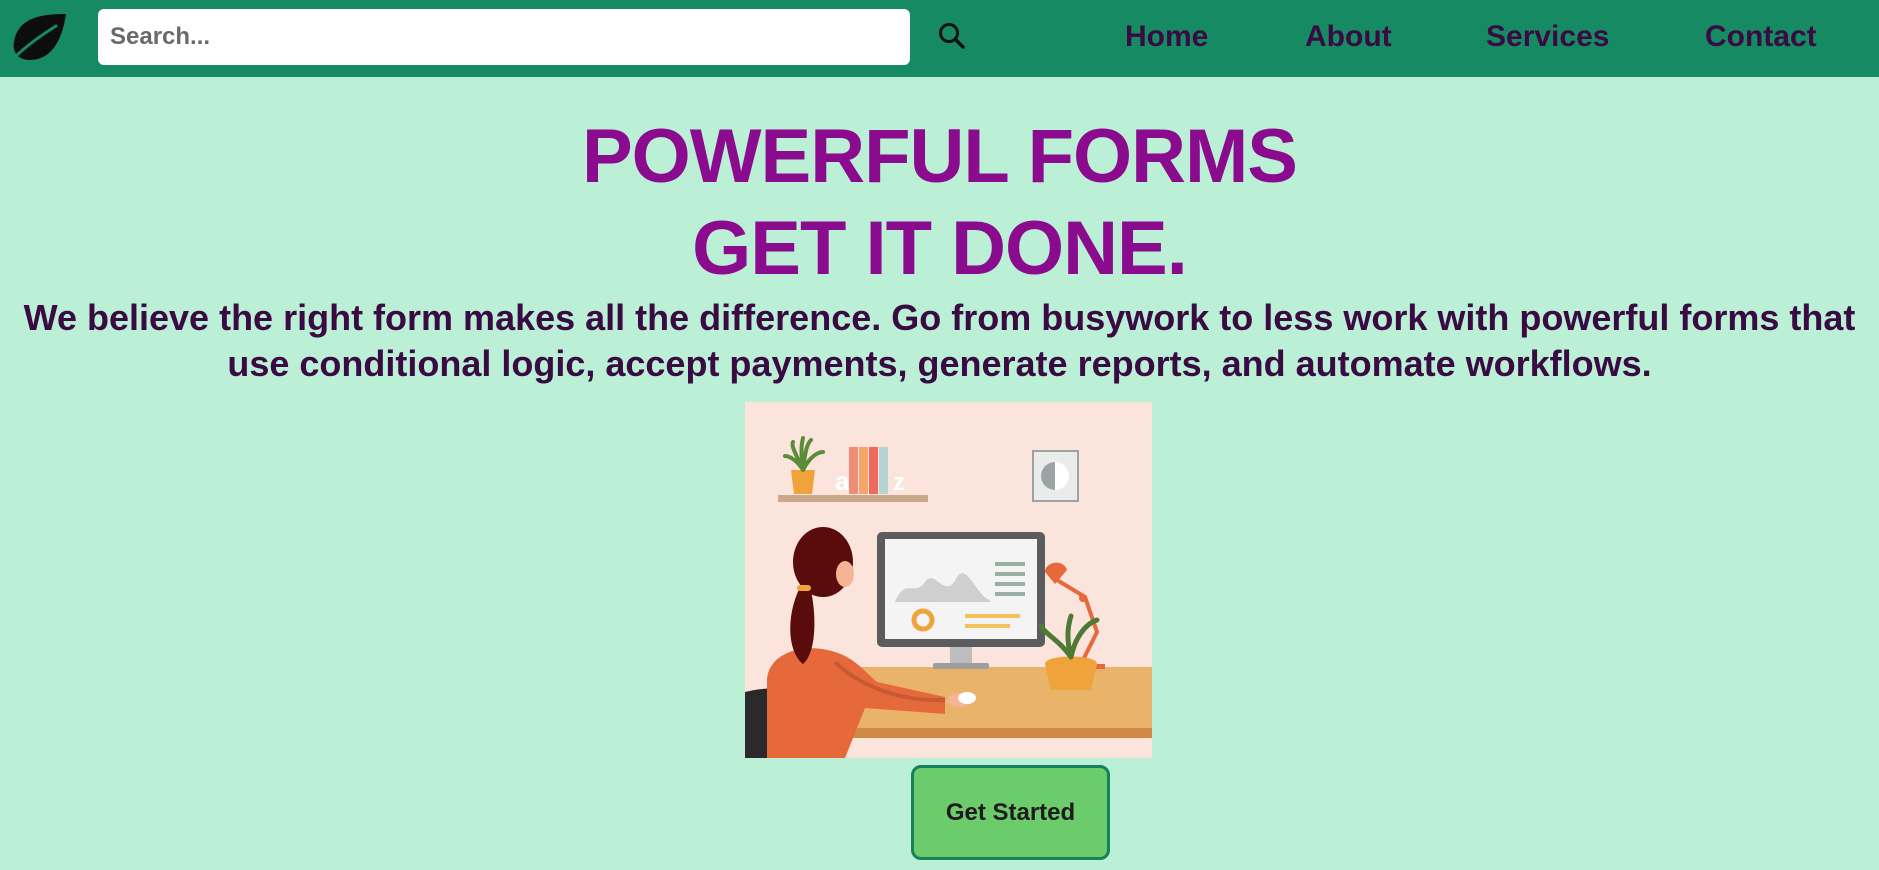  Describe the element at coordinates (940, 248) in the screenshot. I see `hero-headline-line2: GET IT DONE.` at that location.